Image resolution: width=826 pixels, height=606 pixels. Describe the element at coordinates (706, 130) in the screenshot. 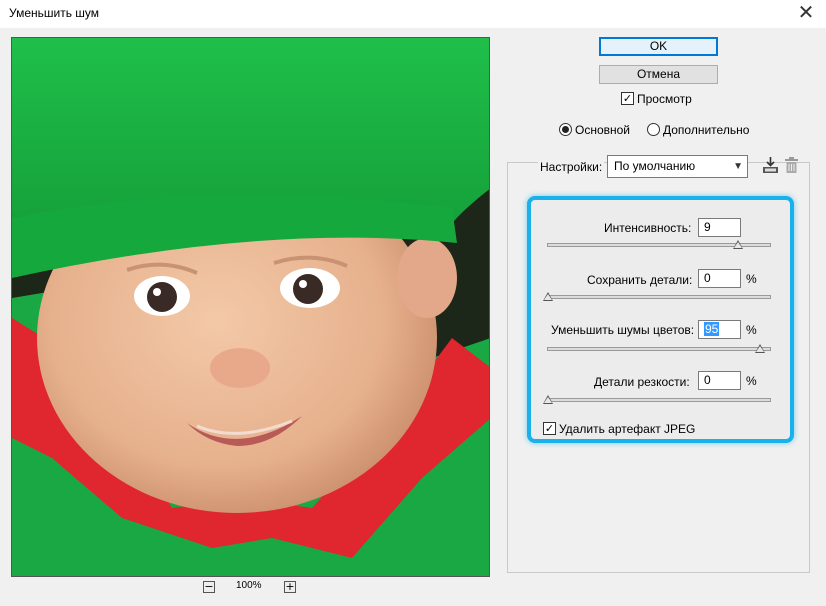

I see `mode-advanced-label: Дополнительно` at that location.